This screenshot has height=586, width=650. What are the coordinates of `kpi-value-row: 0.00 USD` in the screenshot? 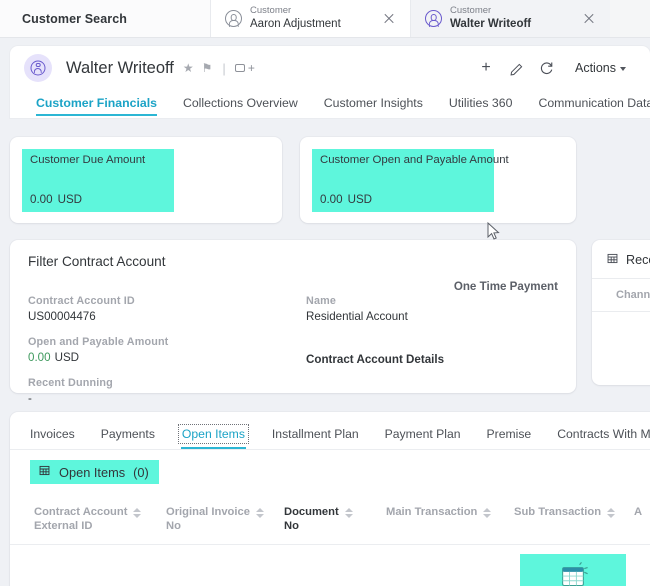 It's located at (438, 199).